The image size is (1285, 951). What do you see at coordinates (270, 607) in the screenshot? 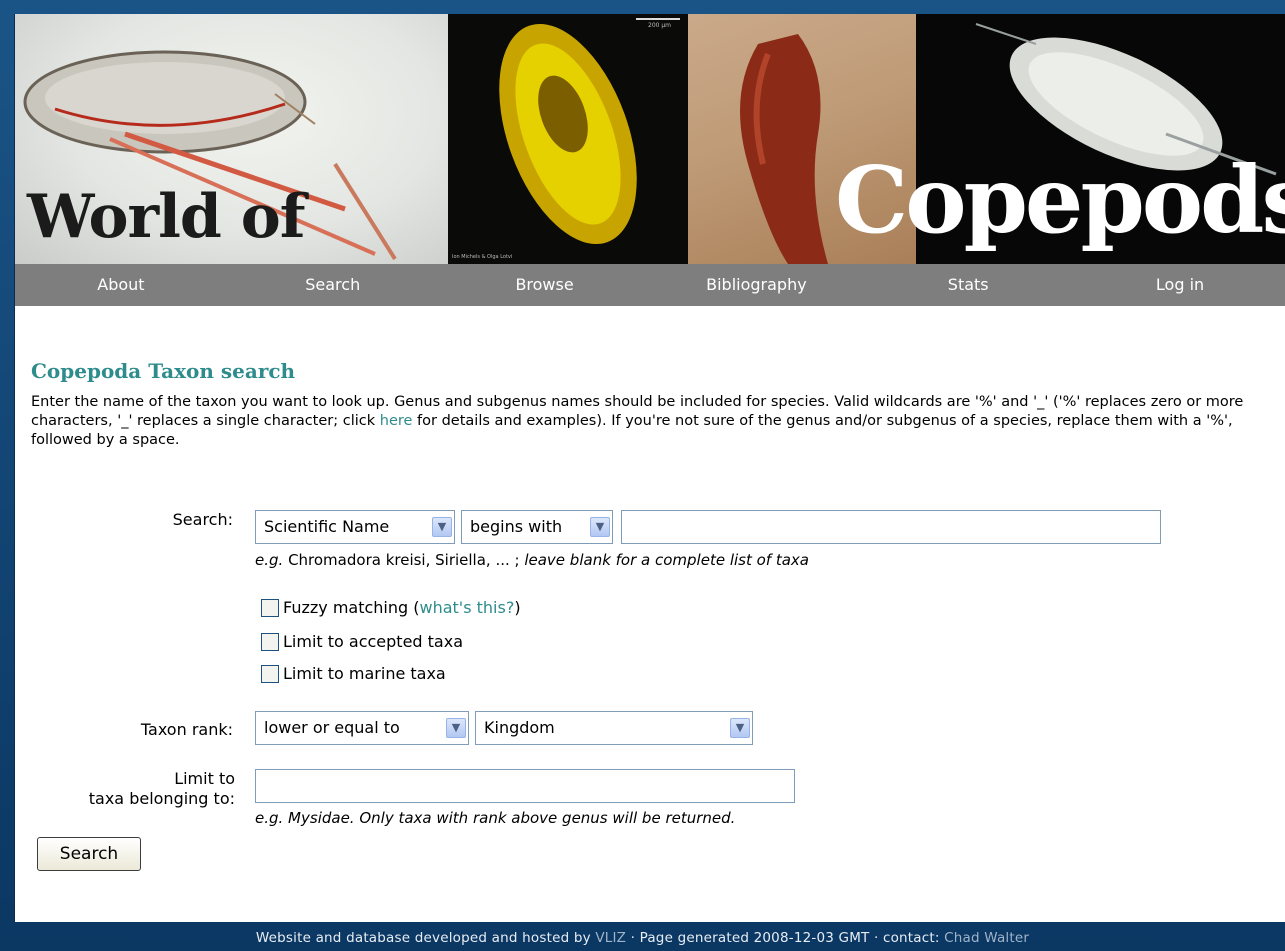
I see `fuzzy-checkbox` at bounding box center [270, 607].